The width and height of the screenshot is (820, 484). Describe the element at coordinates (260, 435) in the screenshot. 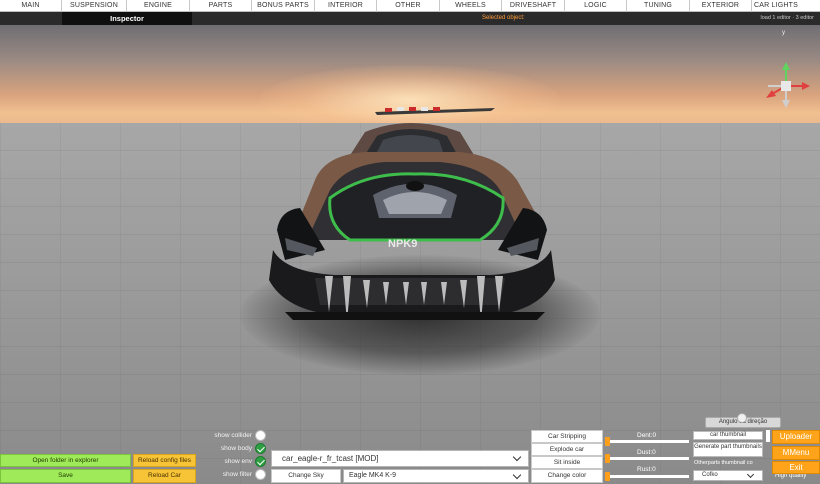

I see `show-collider-toggle` at that location.